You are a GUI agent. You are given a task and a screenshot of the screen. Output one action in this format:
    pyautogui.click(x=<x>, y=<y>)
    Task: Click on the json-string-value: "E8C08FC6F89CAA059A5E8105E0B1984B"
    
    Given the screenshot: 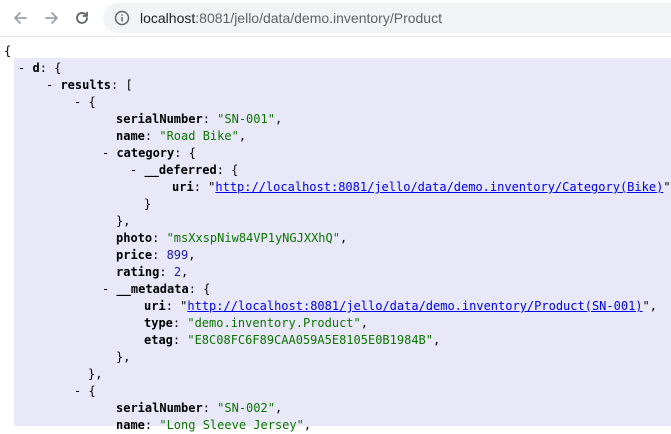 What is the action you would take?
    pyautogui.click(x=310, y=340)
    